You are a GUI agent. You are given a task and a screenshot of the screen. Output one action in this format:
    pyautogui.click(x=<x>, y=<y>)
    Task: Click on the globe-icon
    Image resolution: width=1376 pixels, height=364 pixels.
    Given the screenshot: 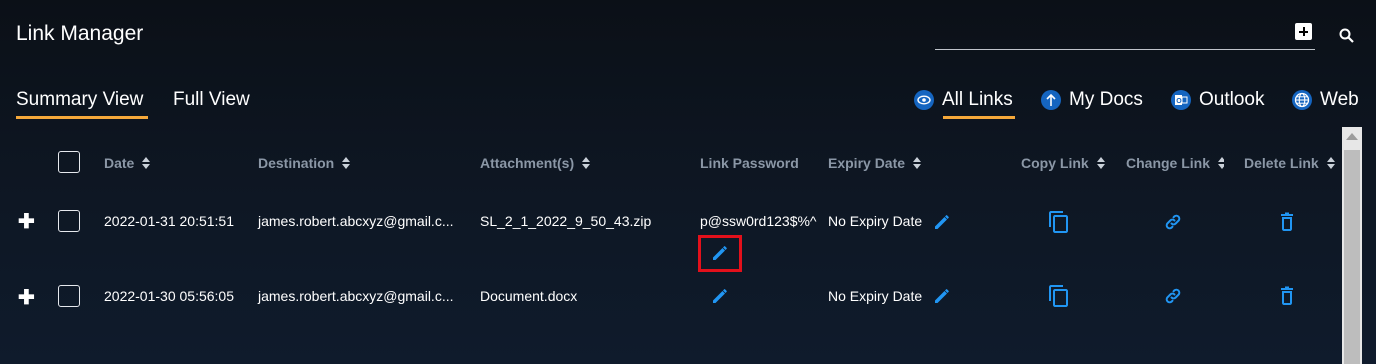 What is the action you would take?
    pyautogui.click(x=1302, y=100)
    